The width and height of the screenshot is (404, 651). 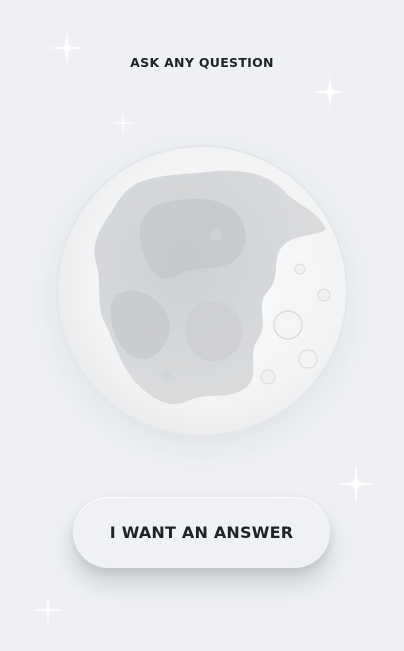 I want to click on prompt-heading: ASK ANY QUESTION, so click(x=202, y=62).